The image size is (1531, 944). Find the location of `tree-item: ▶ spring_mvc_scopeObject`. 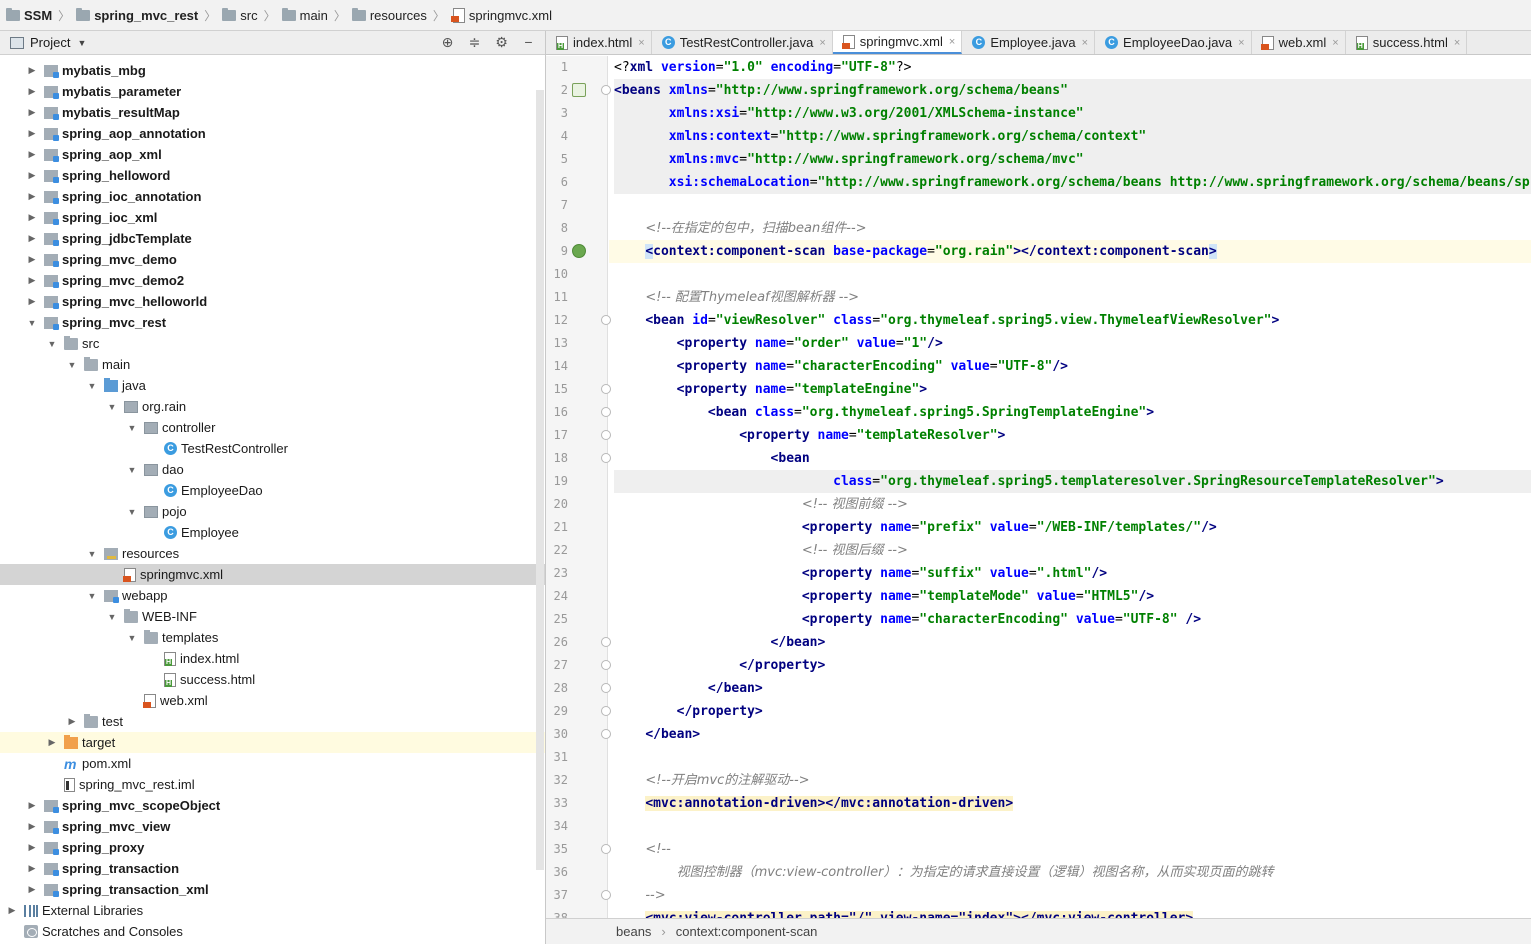

tree-item: ▶ spring_mvc_scopeObject is located at coordinates (272, 805).